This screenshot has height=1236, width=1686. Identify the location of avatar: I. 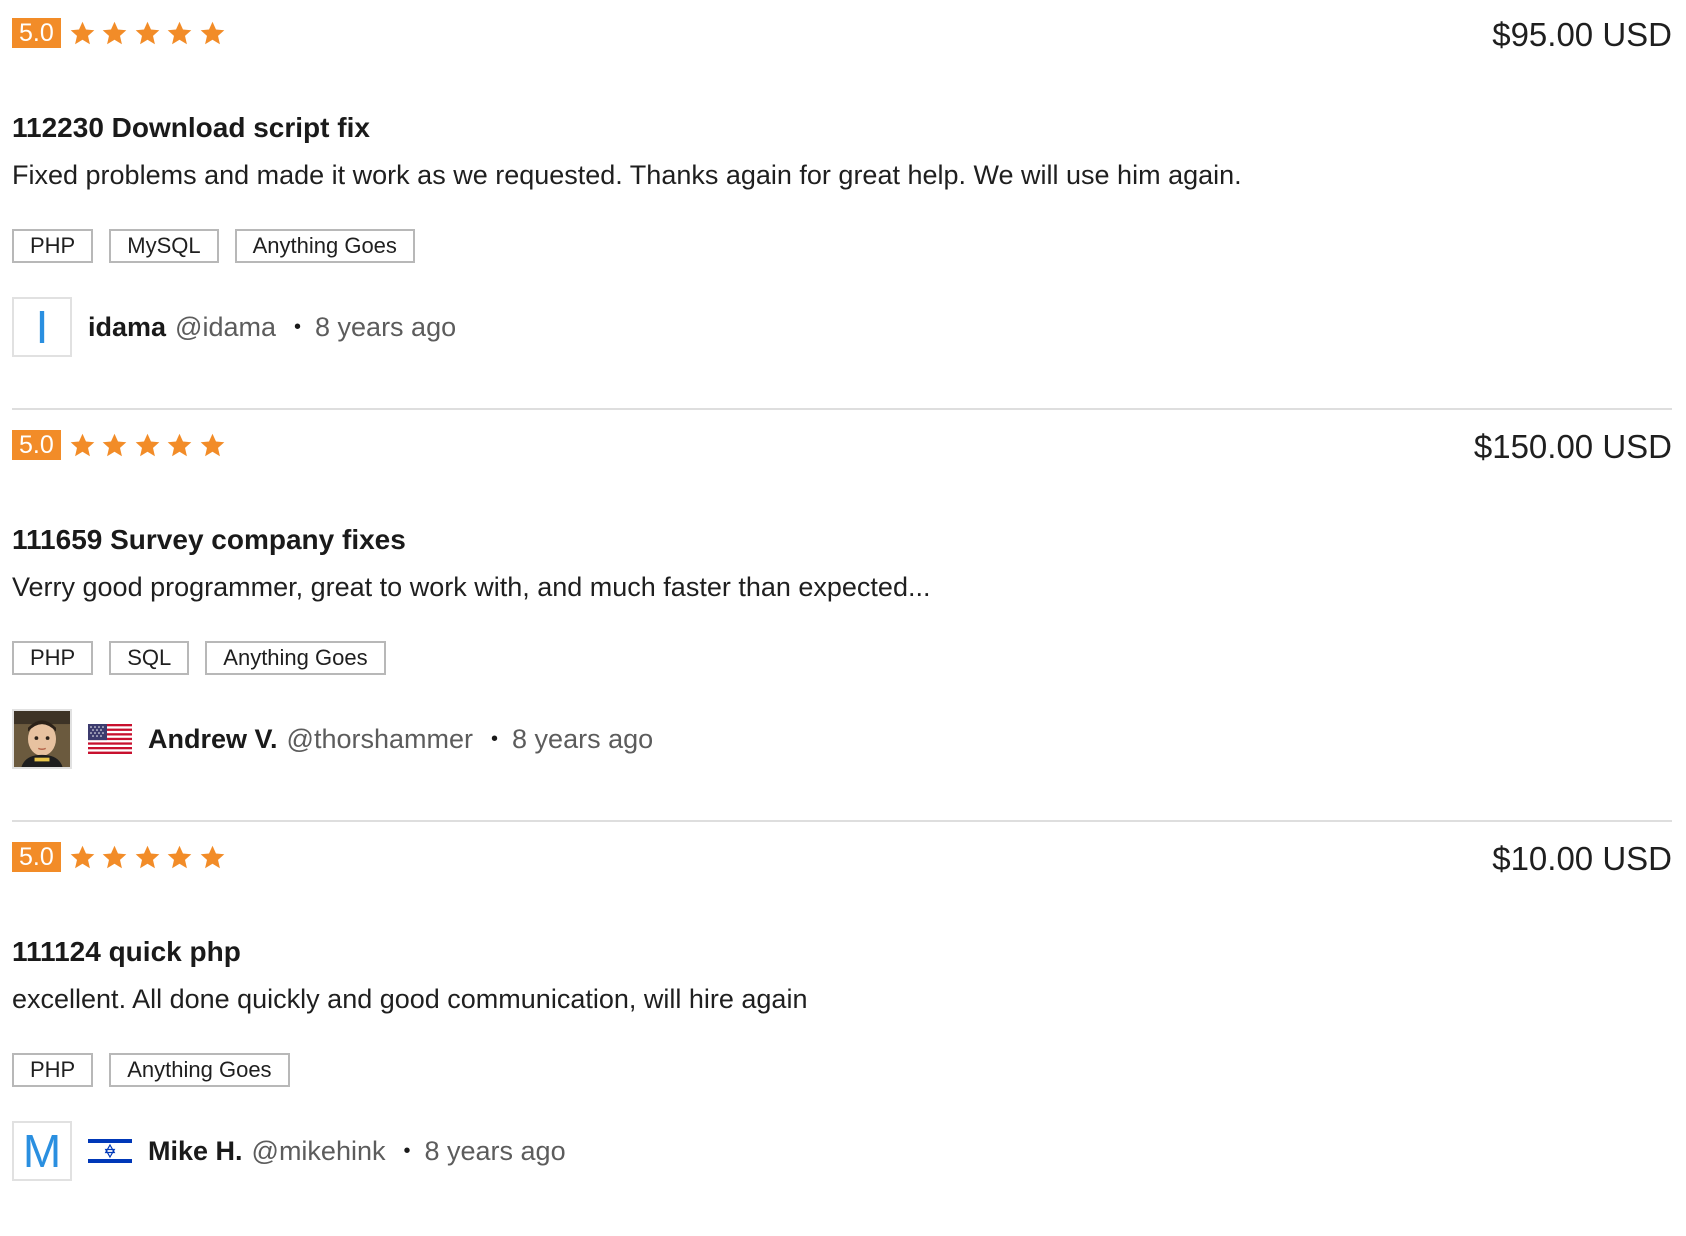
(42, 327).